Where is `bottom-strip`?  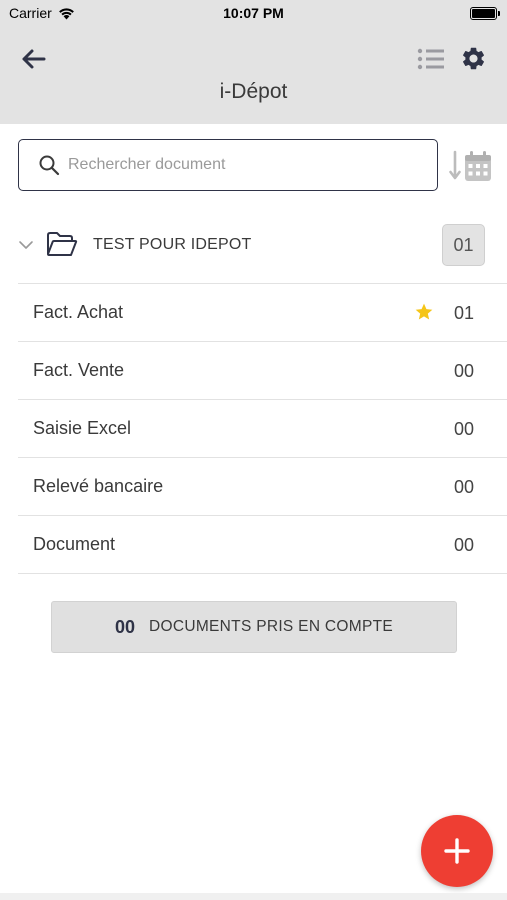
bottom-strip is located at coordinates (253, 896).